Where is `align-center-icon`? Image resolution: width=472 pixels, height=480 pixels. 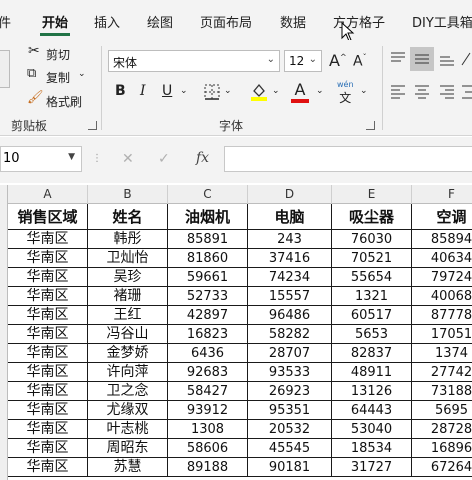
align-center-icon is located at coordinates (422, 92).